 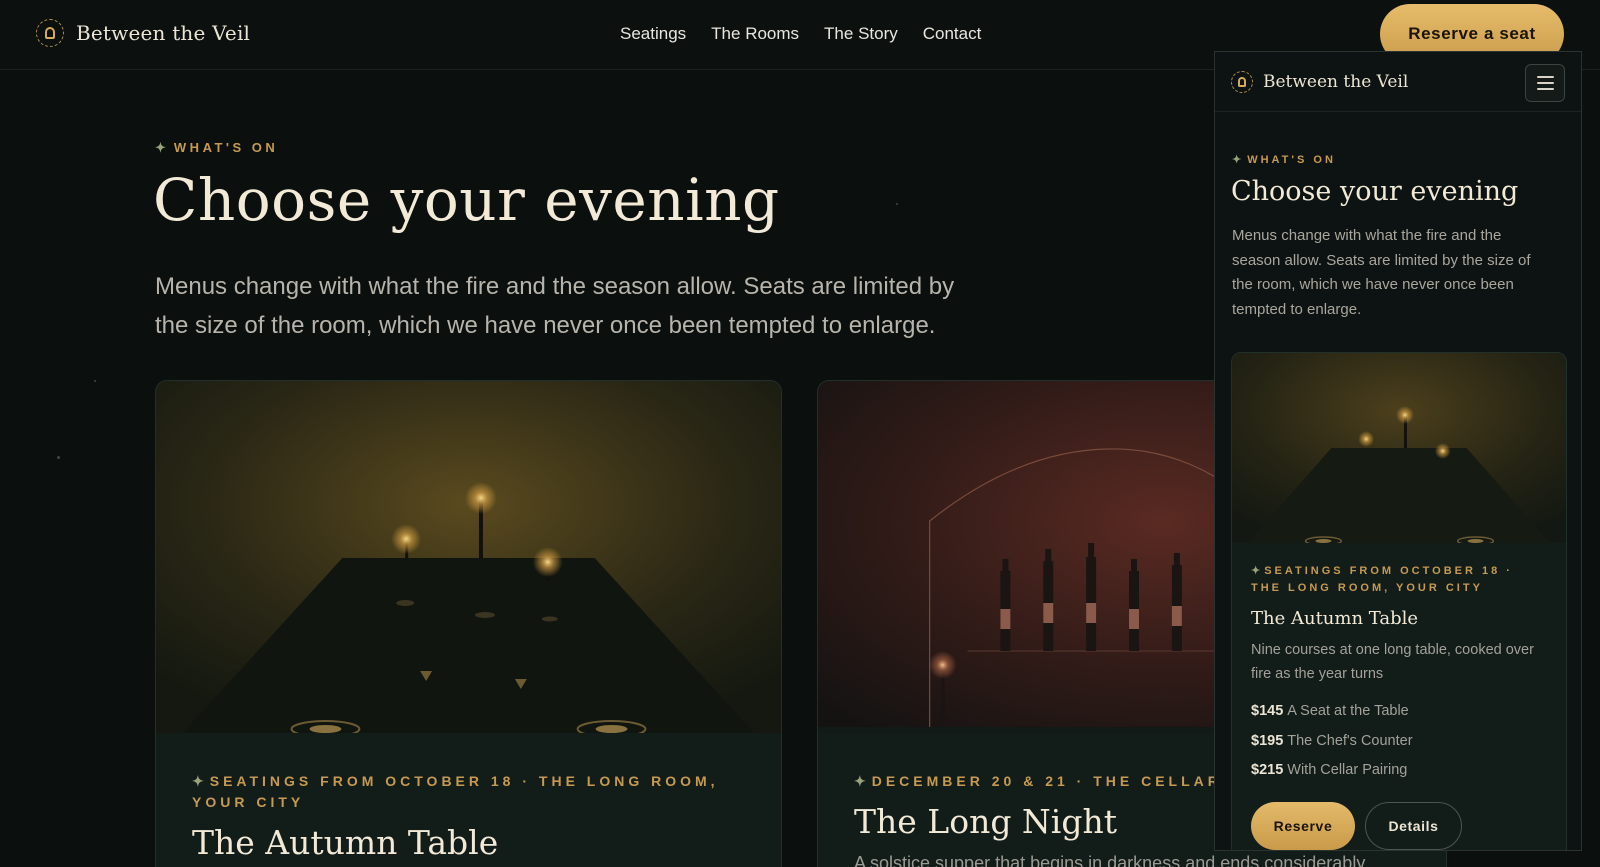 What do you see at coordinates (163, 33) in the screenshot?
I see `brand-name: Between the Veil` at bounding box center [163, 33].